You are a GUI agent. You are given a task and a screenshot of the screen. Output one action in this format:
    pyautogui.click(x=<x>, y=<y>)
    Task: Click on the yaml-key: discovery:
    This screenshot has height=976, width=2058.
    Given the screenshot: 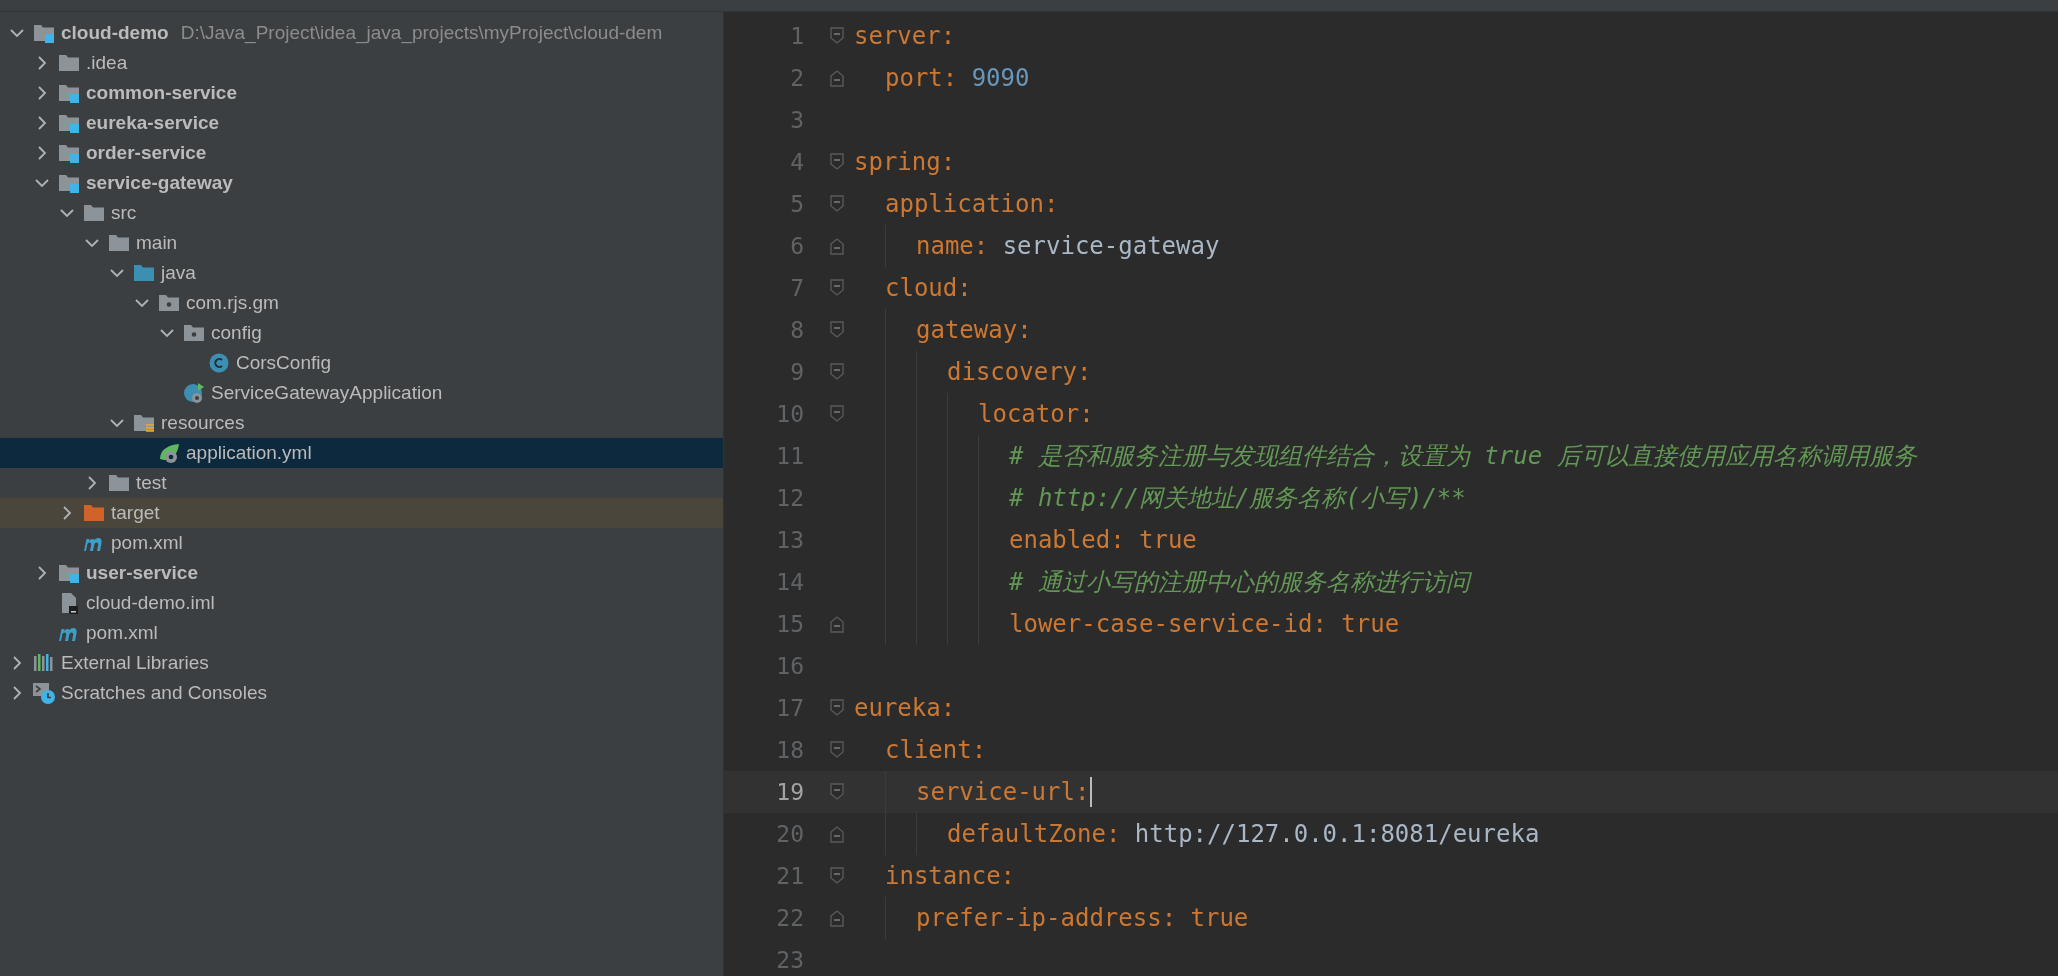 What is the action you would take?
    pyautogui.click(x=1019, y=372)
    